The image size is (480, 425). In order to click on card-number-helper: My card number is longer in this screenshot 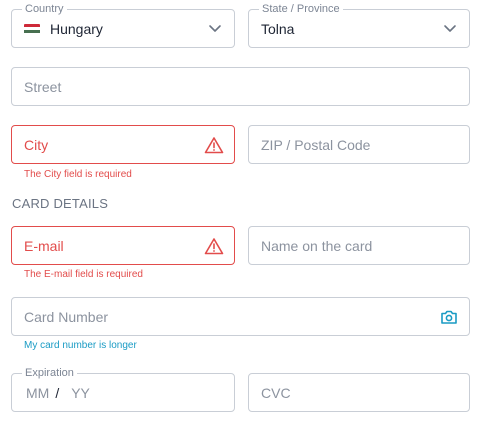, I will do `click(80, 345)`.